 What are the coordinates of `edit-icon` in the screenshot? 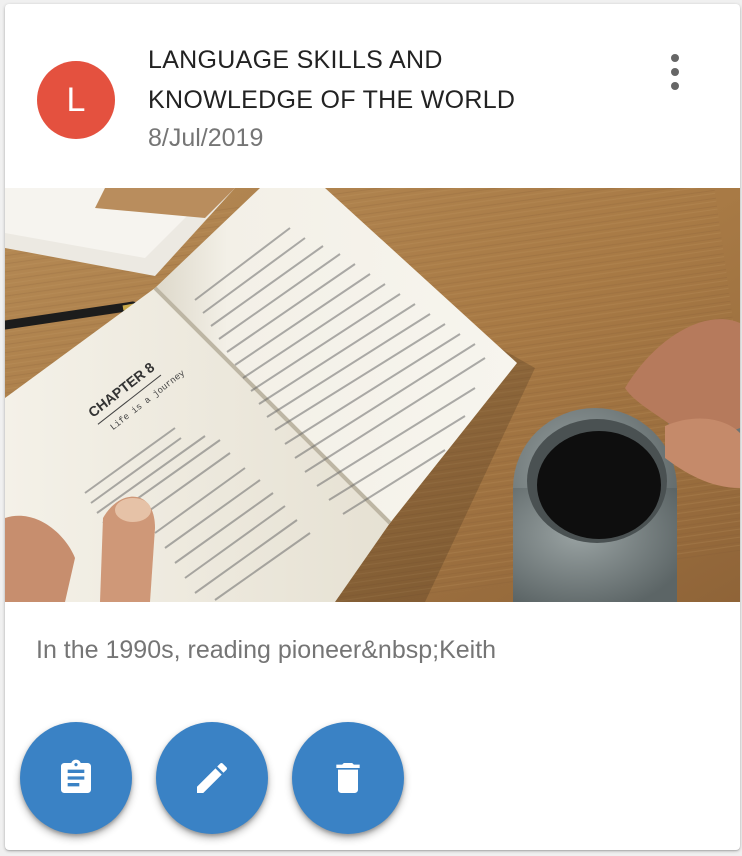 It's located at (212, 777).